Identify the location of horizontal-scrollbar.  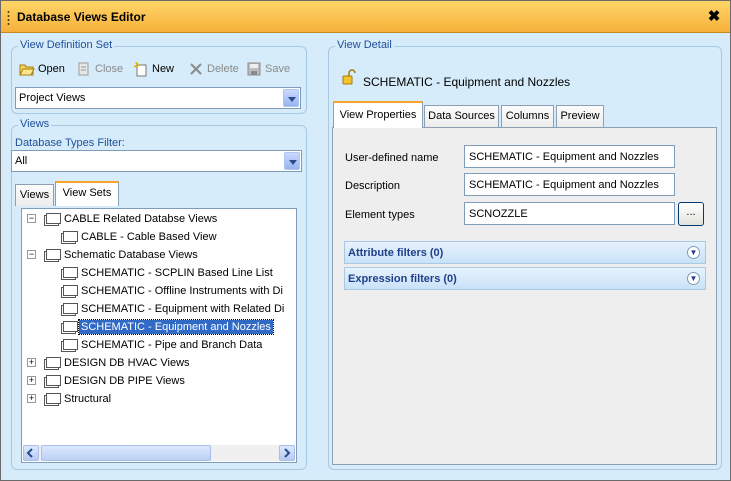
(159, 453).